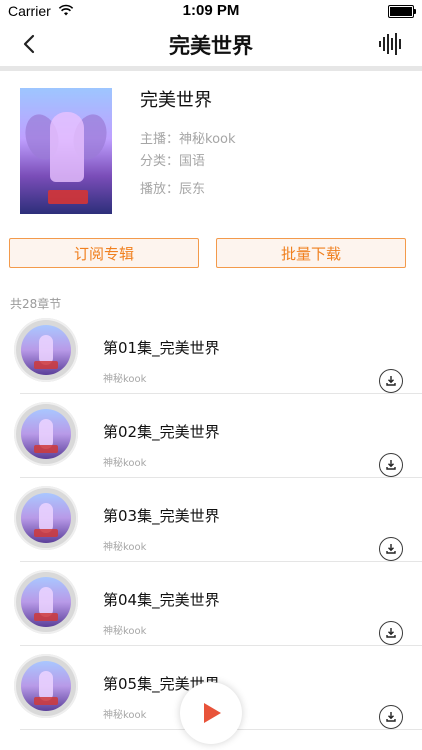  Describe the element at coordinates (402, 11) in the screenshot. I see `battery-icon` at that location.